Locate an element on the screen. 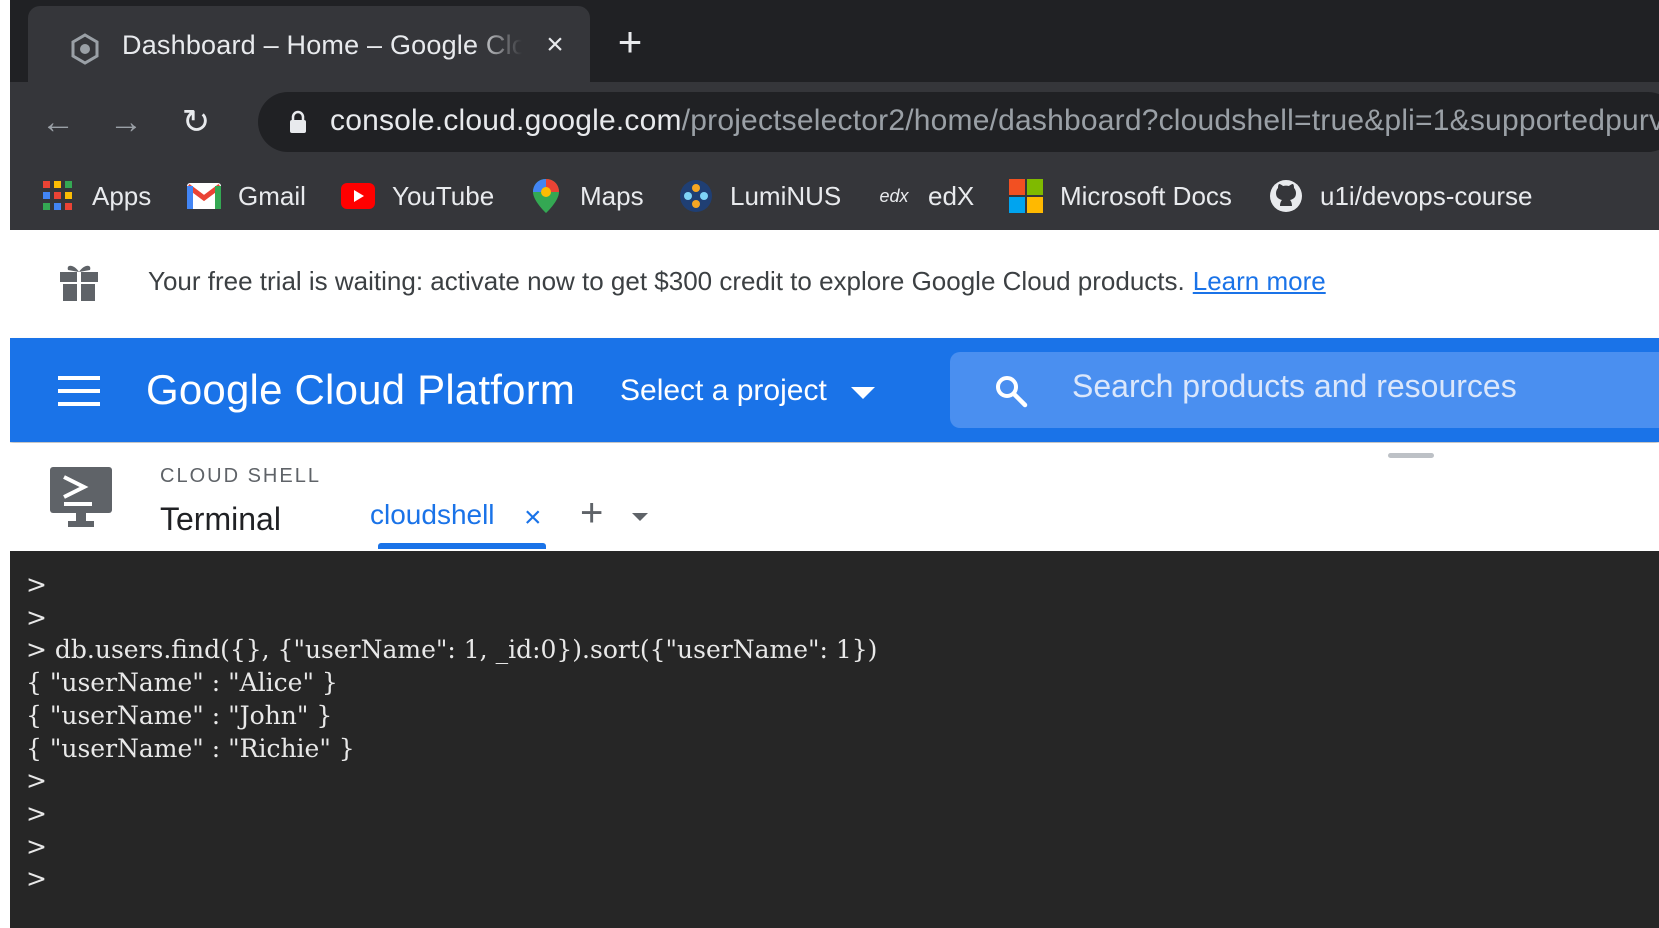  project-selector: Select a project is located at coordinates (747, 391).